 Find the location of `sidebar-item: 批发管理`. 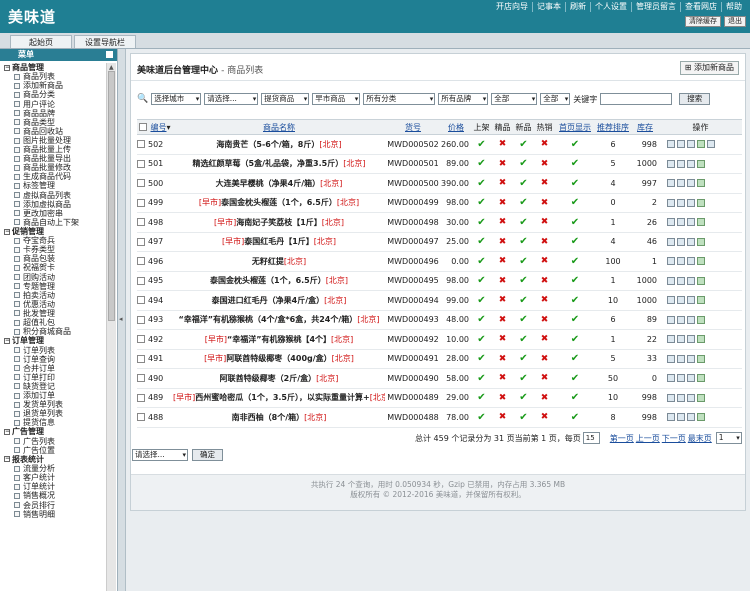

sidebar-item: 批发管理 is located at coordinates (55, 313).